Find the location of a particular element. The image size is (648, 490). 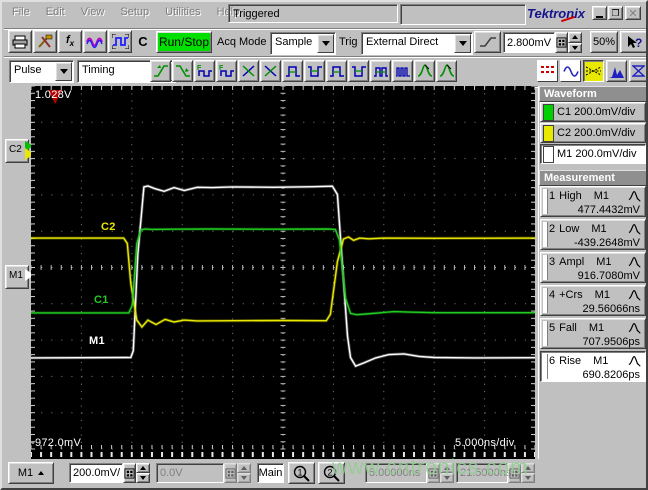

meas-neg-width-button is located at coordinates (314, 71).